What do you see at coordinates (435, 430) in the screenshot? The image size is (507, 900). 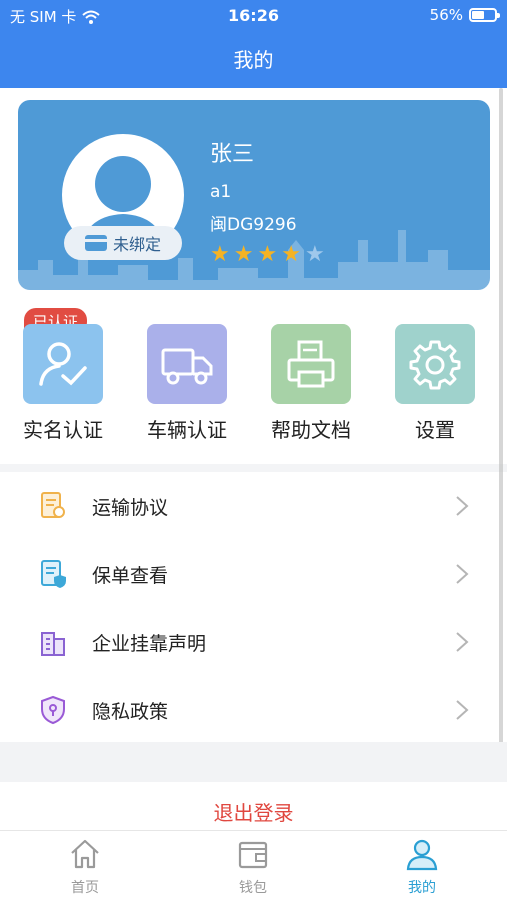 I see `action-label: 设置` at bounding box center [435, 430].